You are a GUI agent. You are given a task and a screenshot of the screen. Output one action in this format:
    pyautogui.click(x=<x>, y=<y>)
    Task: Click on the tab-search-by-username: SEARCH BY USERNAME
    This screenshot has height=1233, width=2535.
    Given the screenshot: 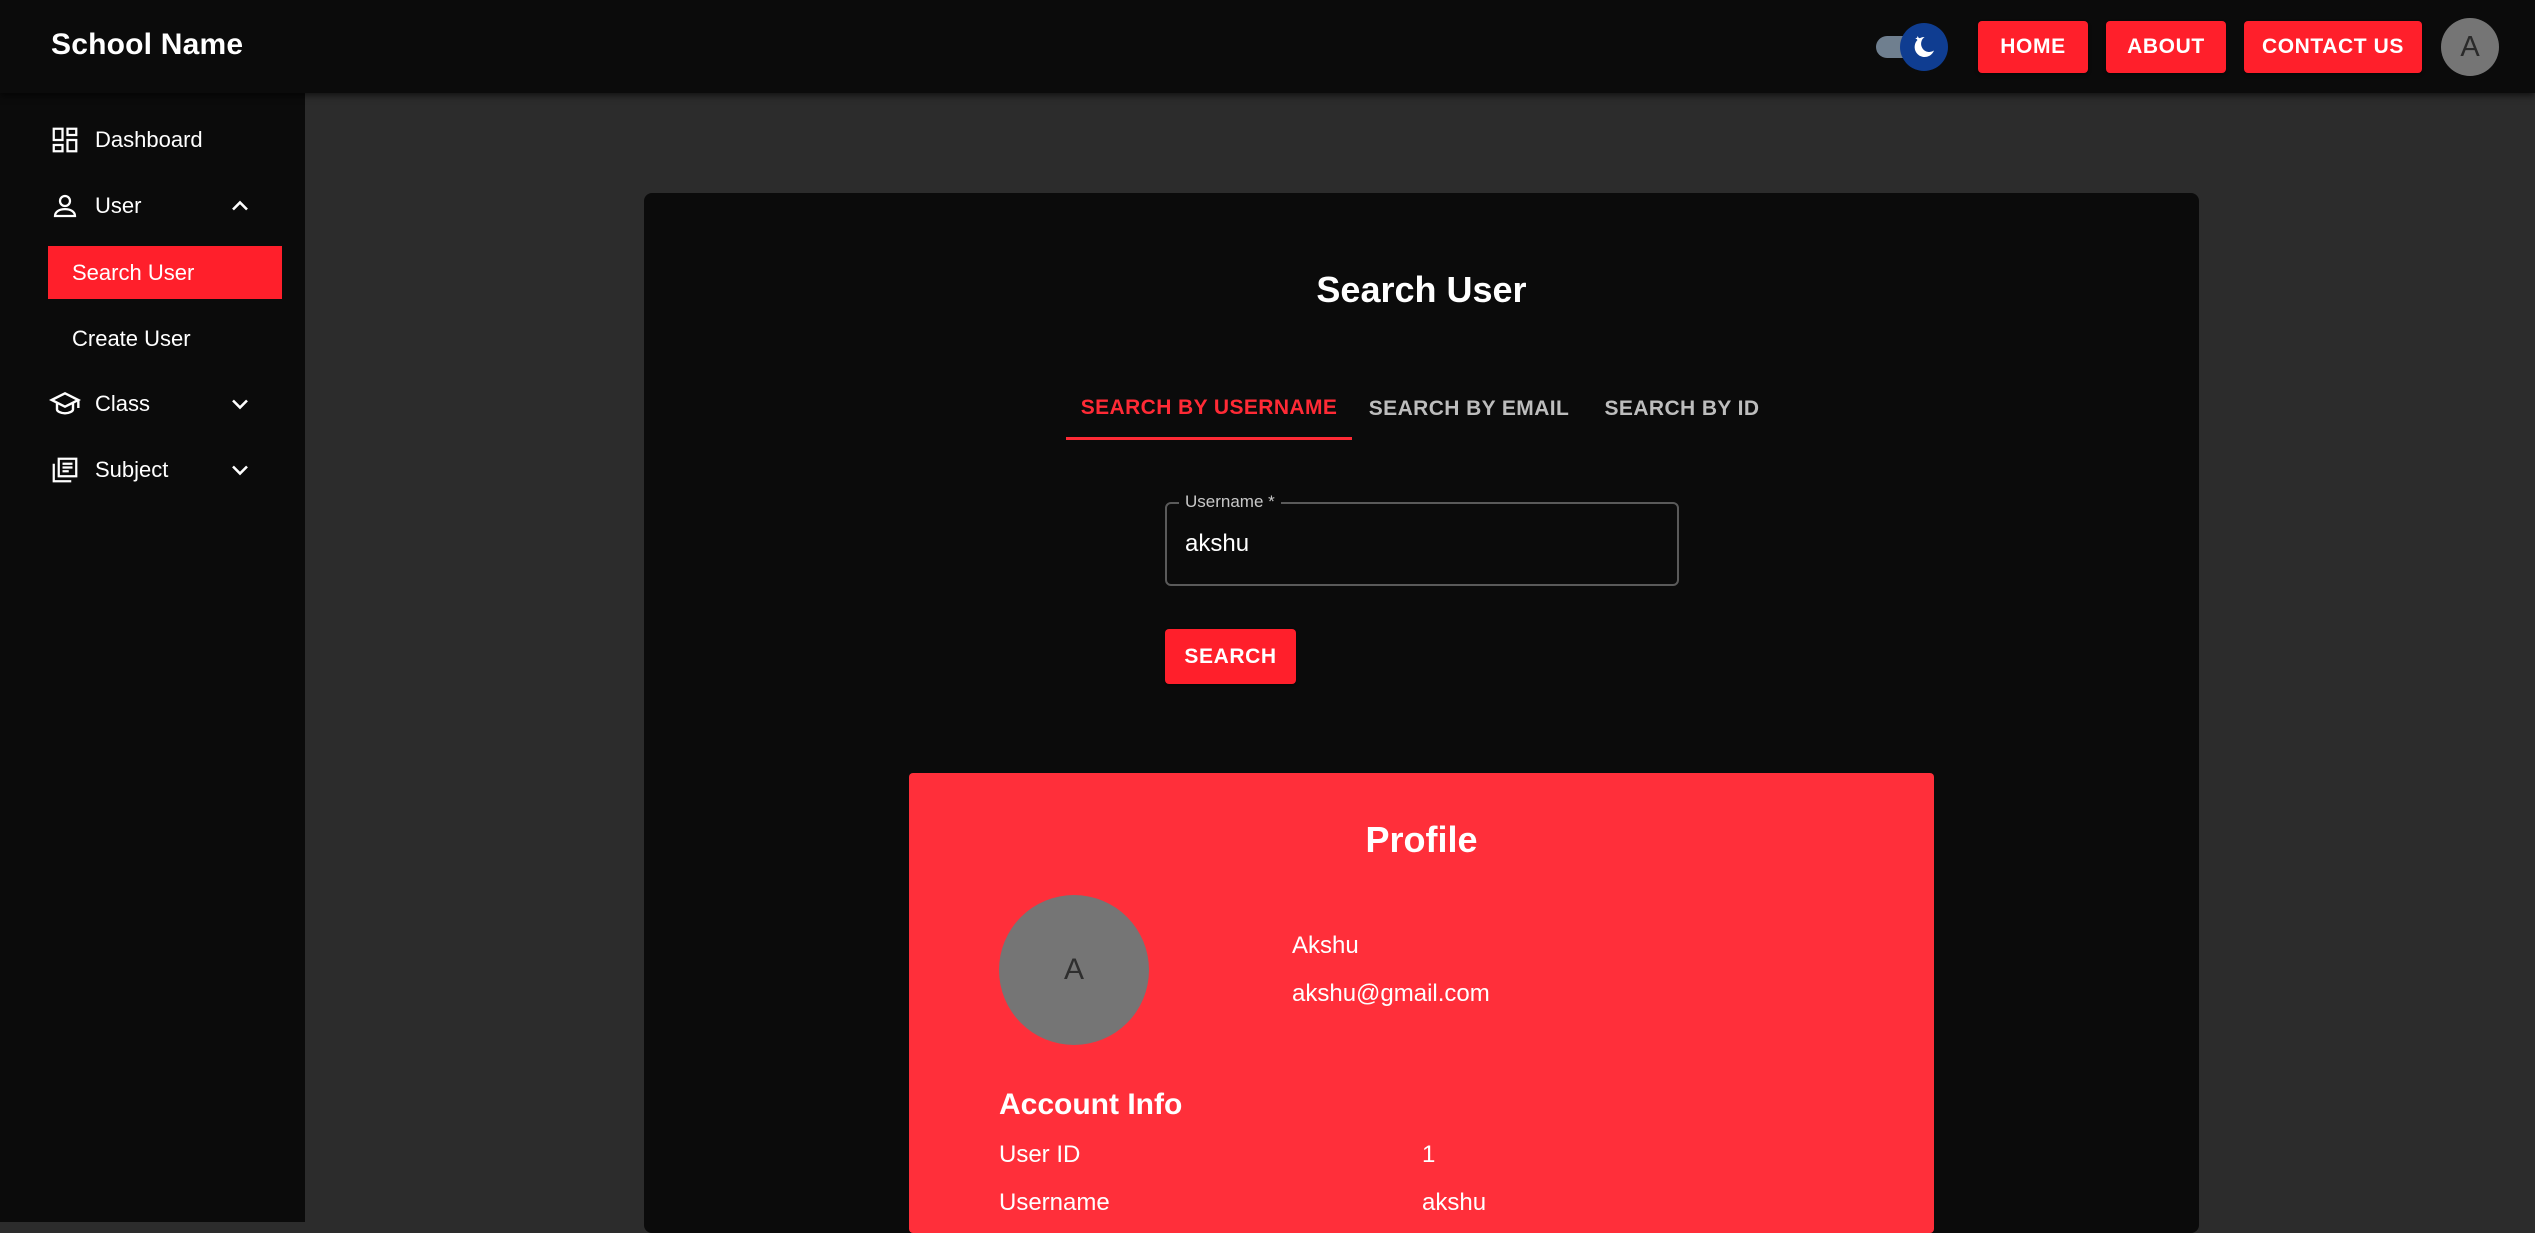 What is the action you would take?
    pyautogui.click(x=1209, y=409)
    